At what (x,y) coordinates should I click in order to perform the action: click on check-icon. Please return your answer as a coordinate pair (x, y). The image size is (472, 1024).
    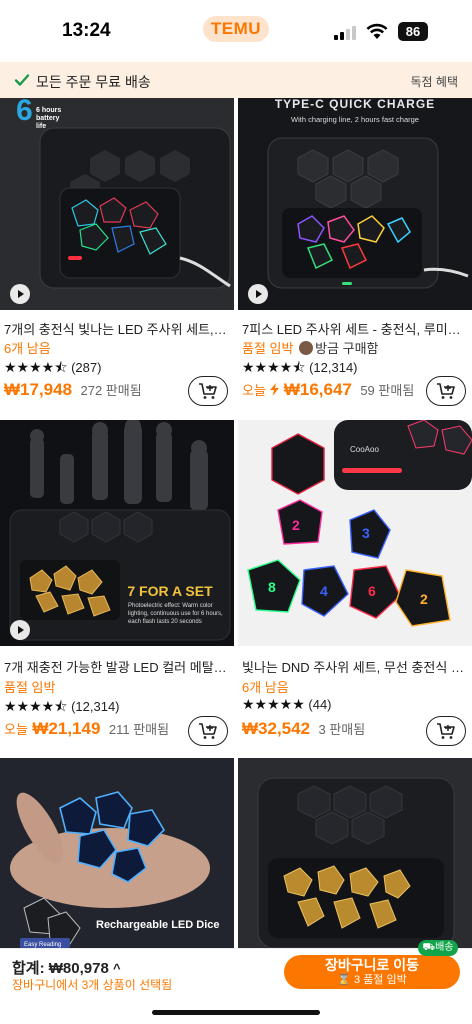
    Looking at the image, I should click on (22, 80).